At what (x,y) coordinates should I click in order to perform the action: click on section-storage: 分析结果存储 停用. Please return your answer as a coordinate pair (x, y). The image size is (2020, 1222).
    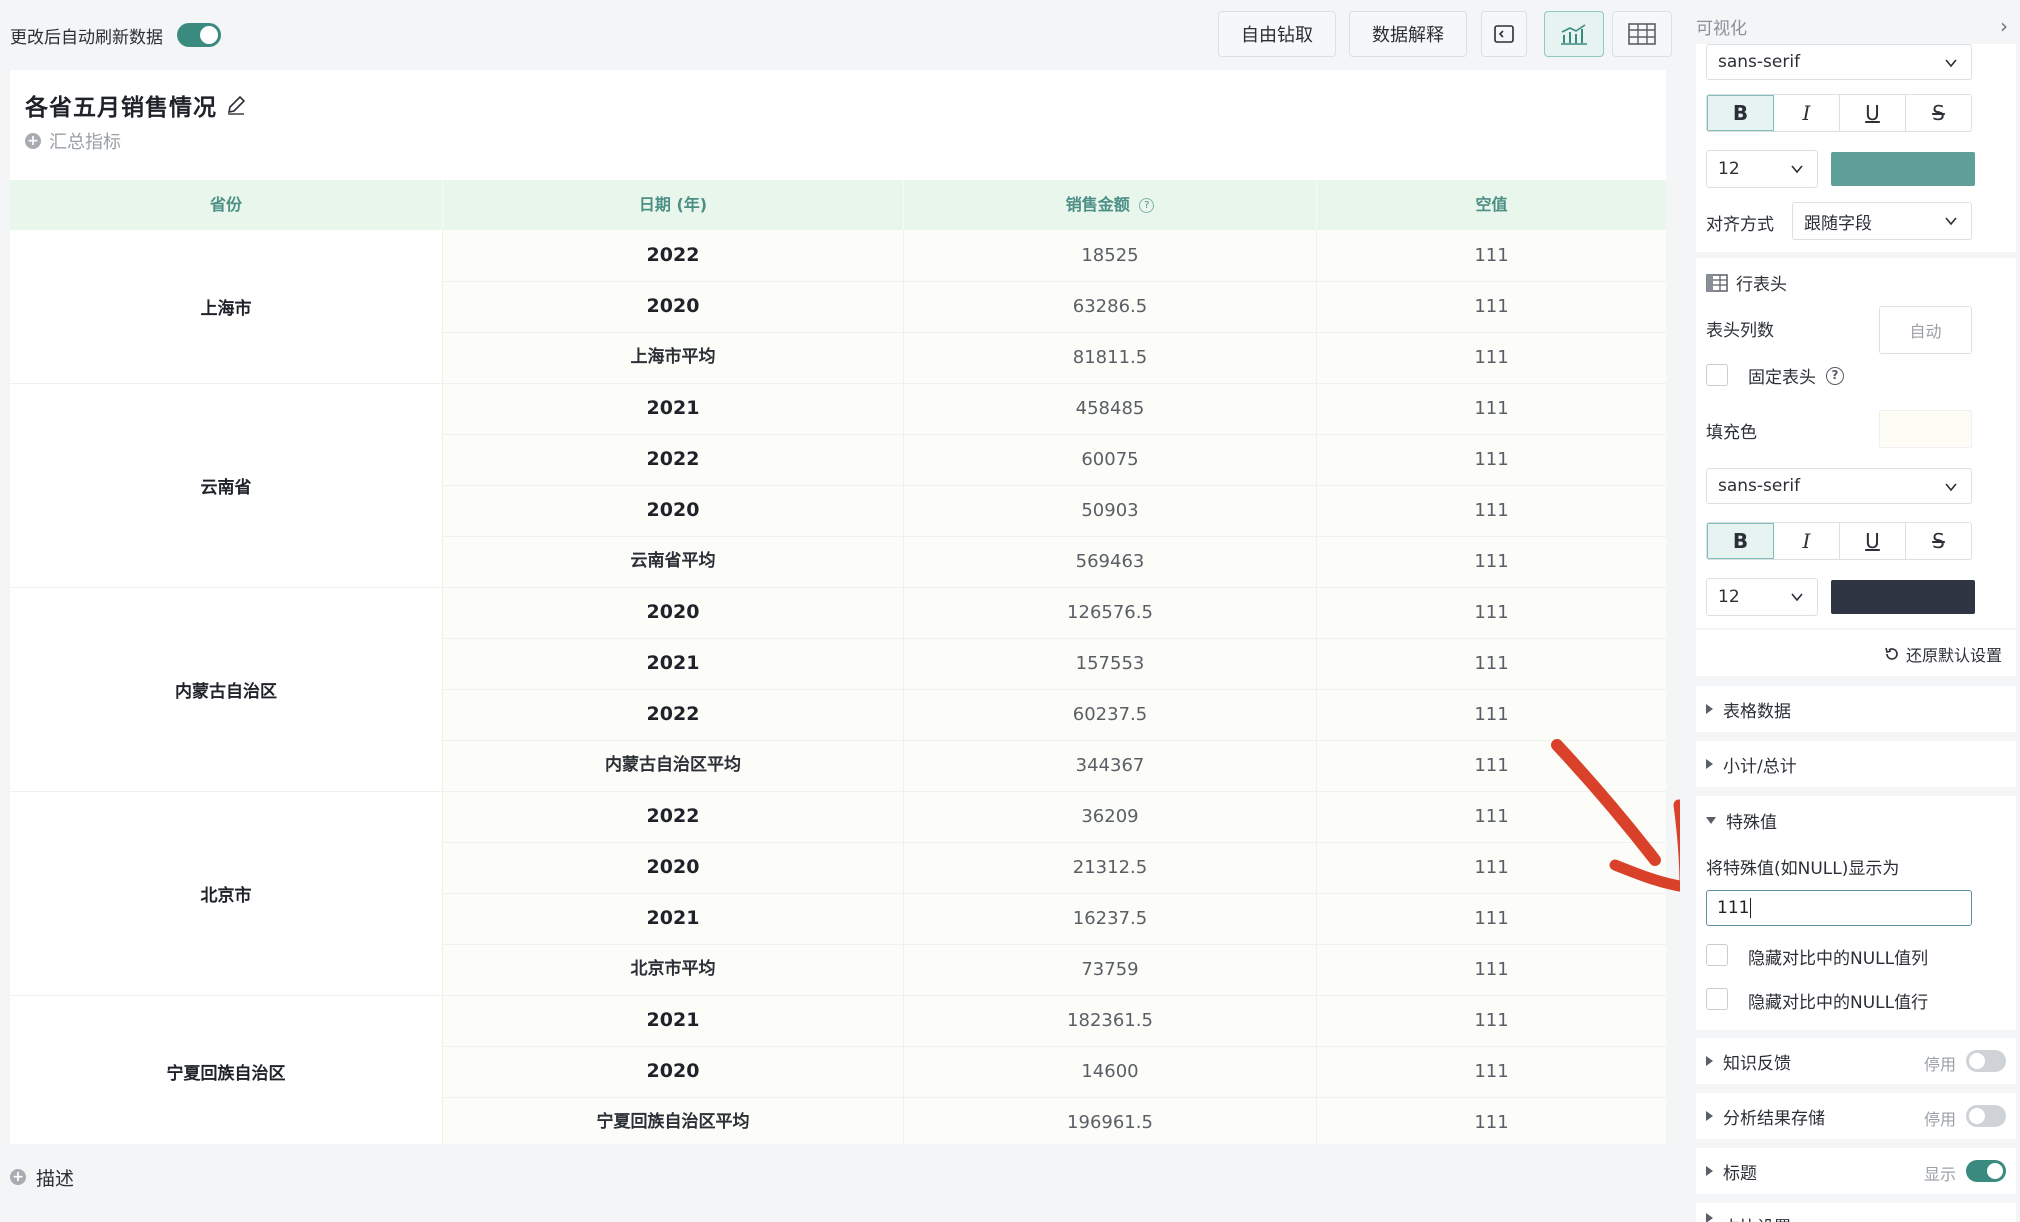
    Looking at the image, I should click on (1856, 1116).